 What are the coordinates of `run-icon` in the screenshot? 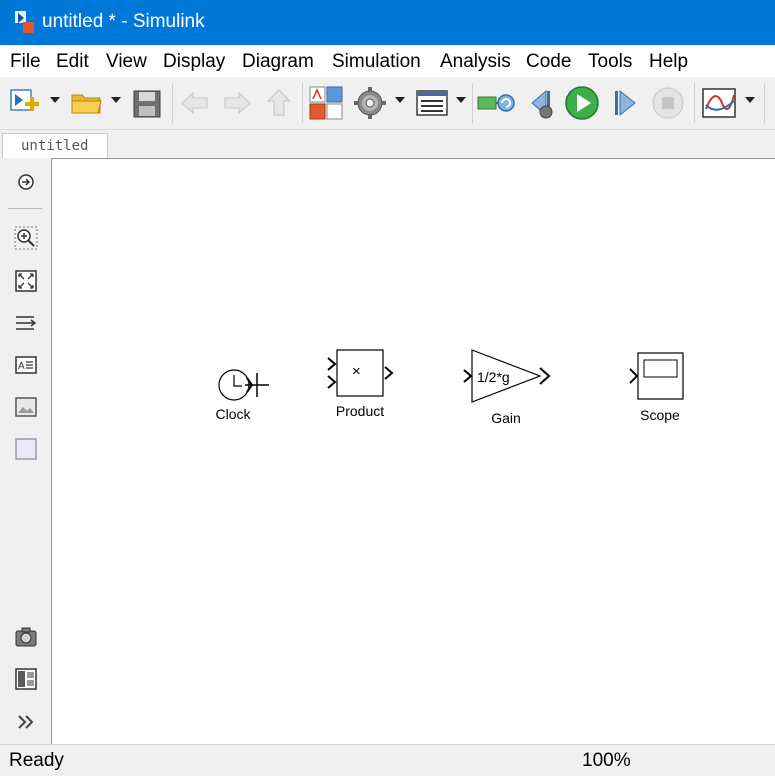 It's located at (582, 103).